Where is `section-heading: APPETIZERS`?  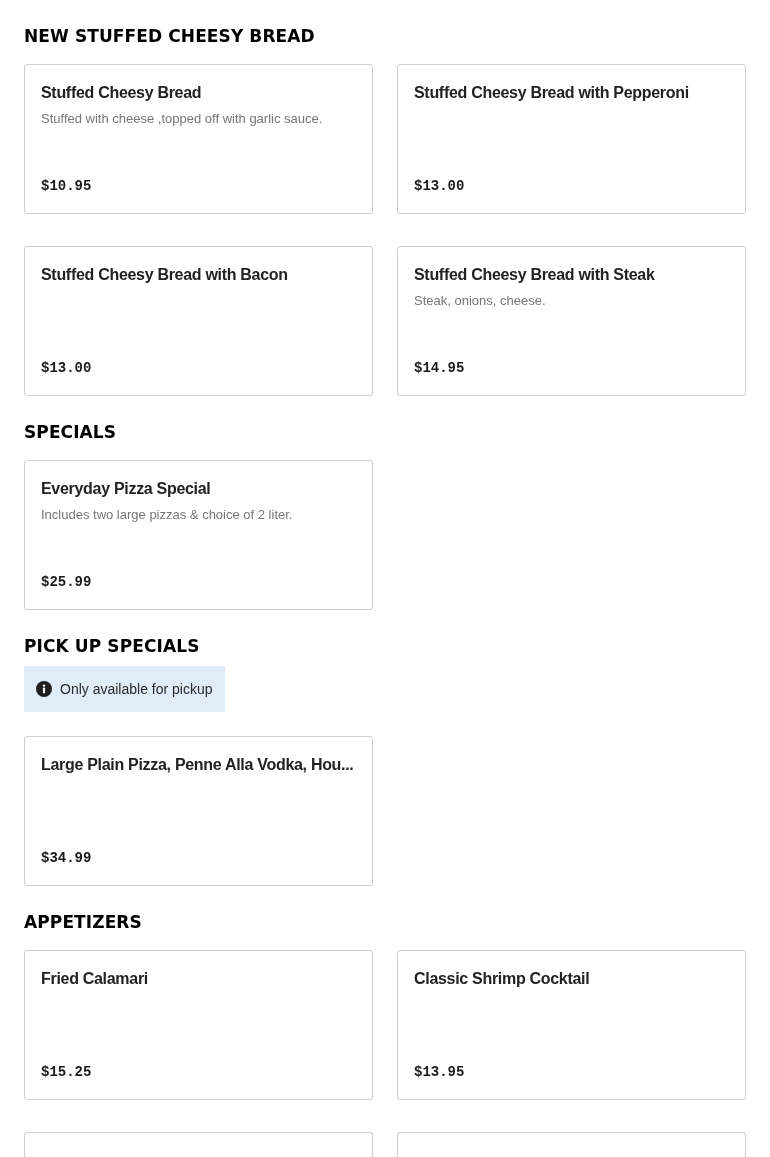
section-heading: APPETIZERS is located at coordinates (83, 922).